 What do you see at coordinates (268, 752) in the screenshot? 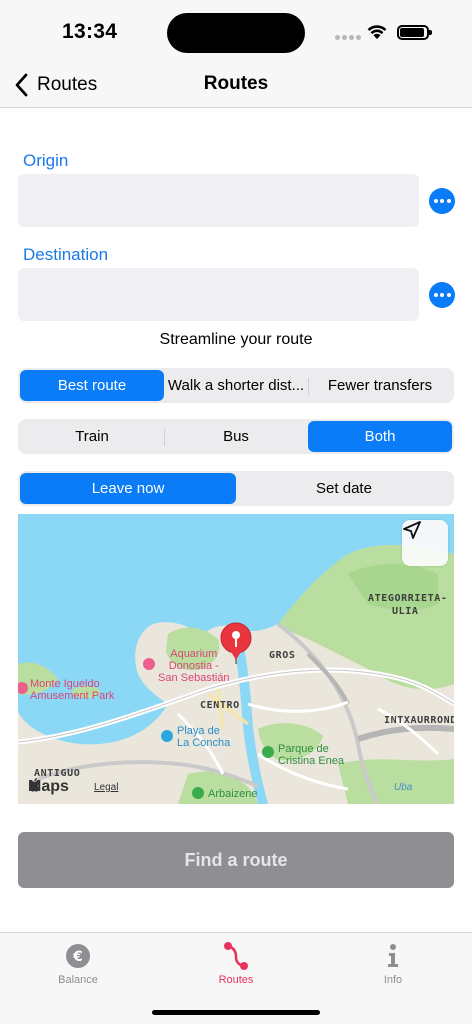
I see `park-marker-icon` at bounding box center [268, 752].